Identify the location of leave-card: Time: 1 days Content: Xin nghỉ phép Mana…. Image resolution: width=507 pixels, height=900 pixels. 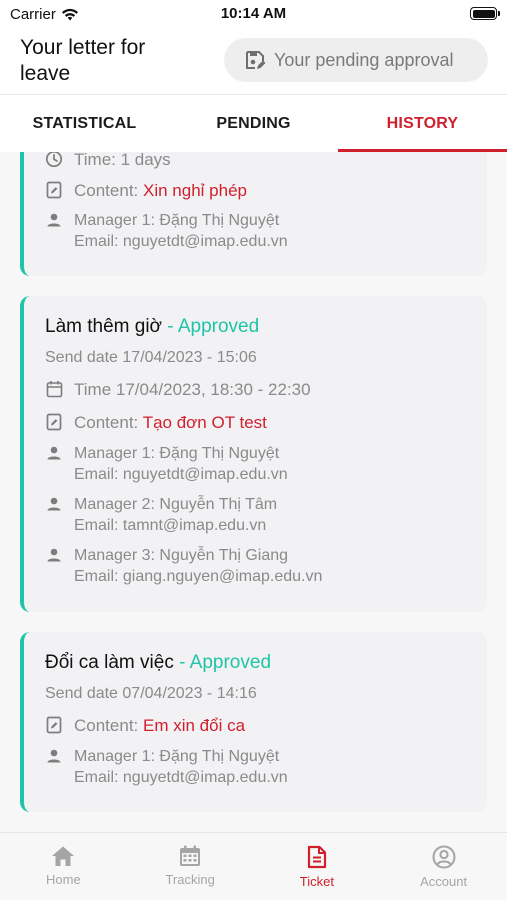
(253, 214).